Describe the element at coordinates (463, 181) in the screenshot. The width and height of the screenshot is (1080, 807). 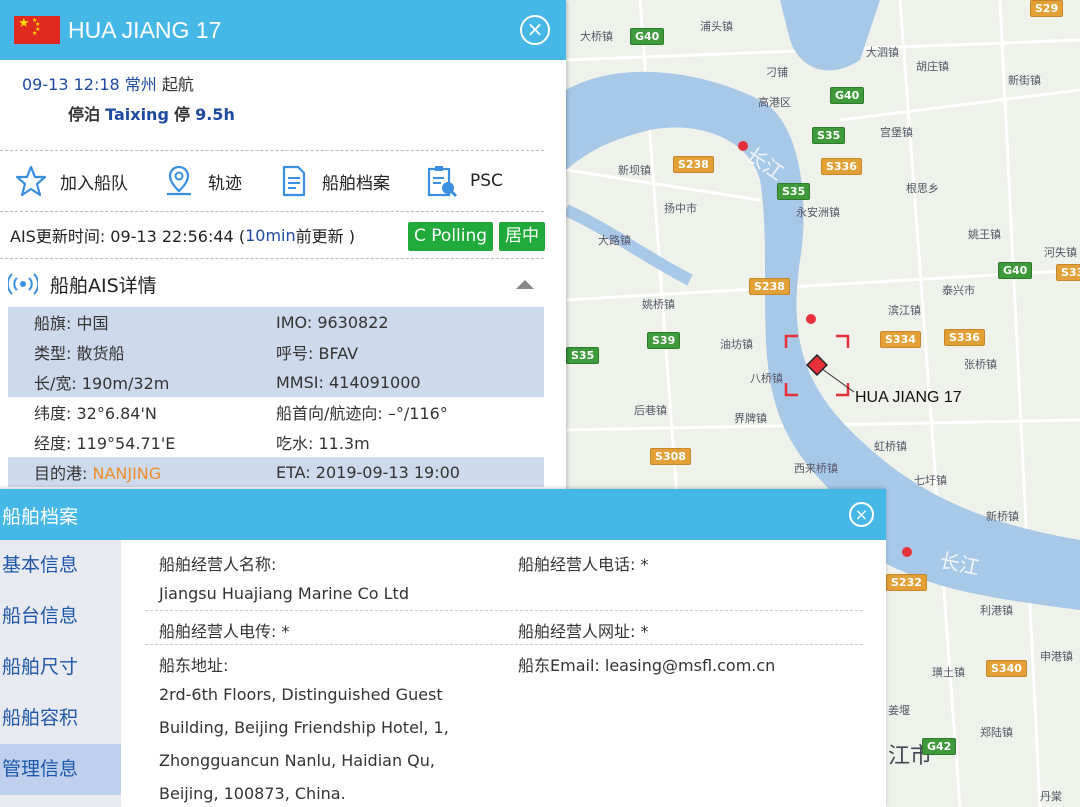
I see `psc-button: PSC` at that location.